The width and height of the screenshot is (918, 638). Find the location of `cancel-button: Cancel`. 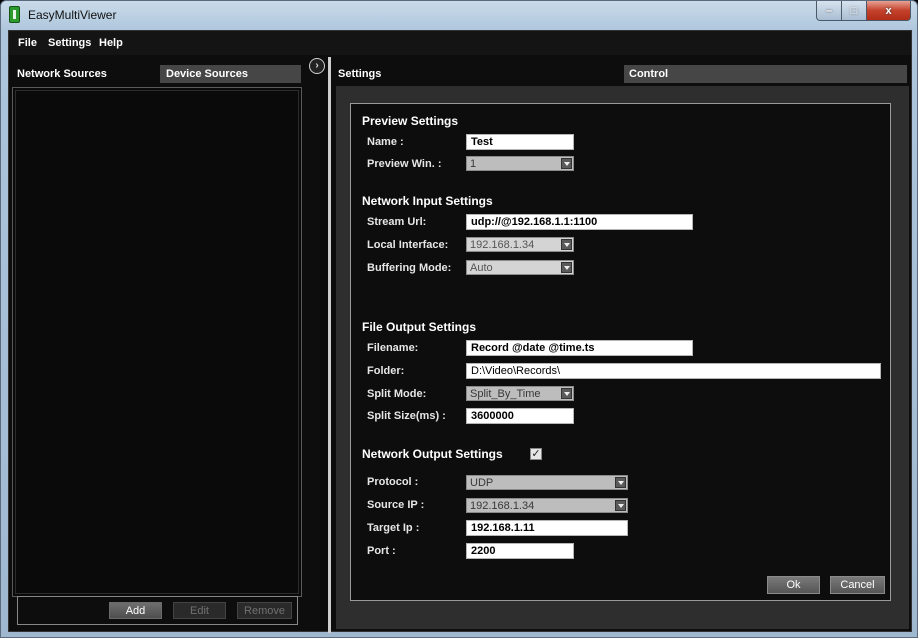

cancel-button: Cancel is located at coordinates (857, 585).